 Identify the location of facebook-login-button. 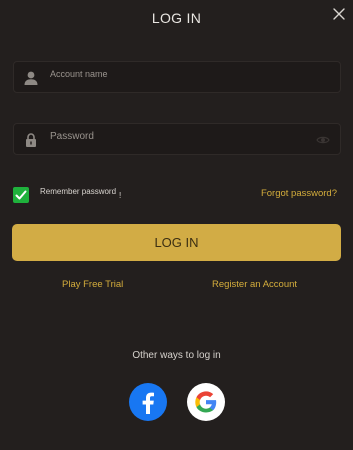
(148, 402).